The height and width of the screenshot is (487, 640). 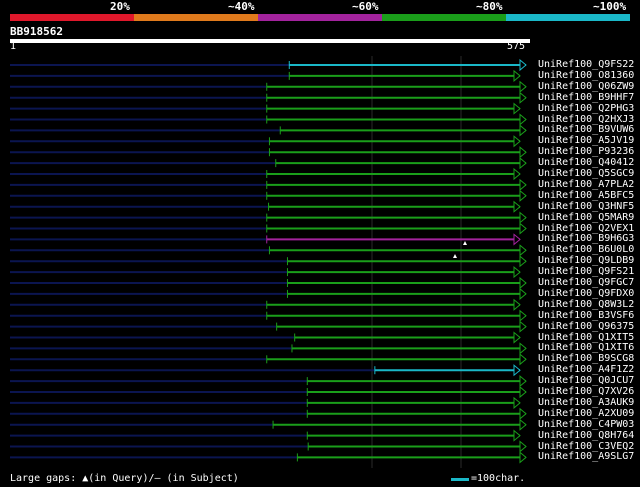 I want to click on hit-label: UniRef100_Q3HNF5, so click(x=586, y=206).